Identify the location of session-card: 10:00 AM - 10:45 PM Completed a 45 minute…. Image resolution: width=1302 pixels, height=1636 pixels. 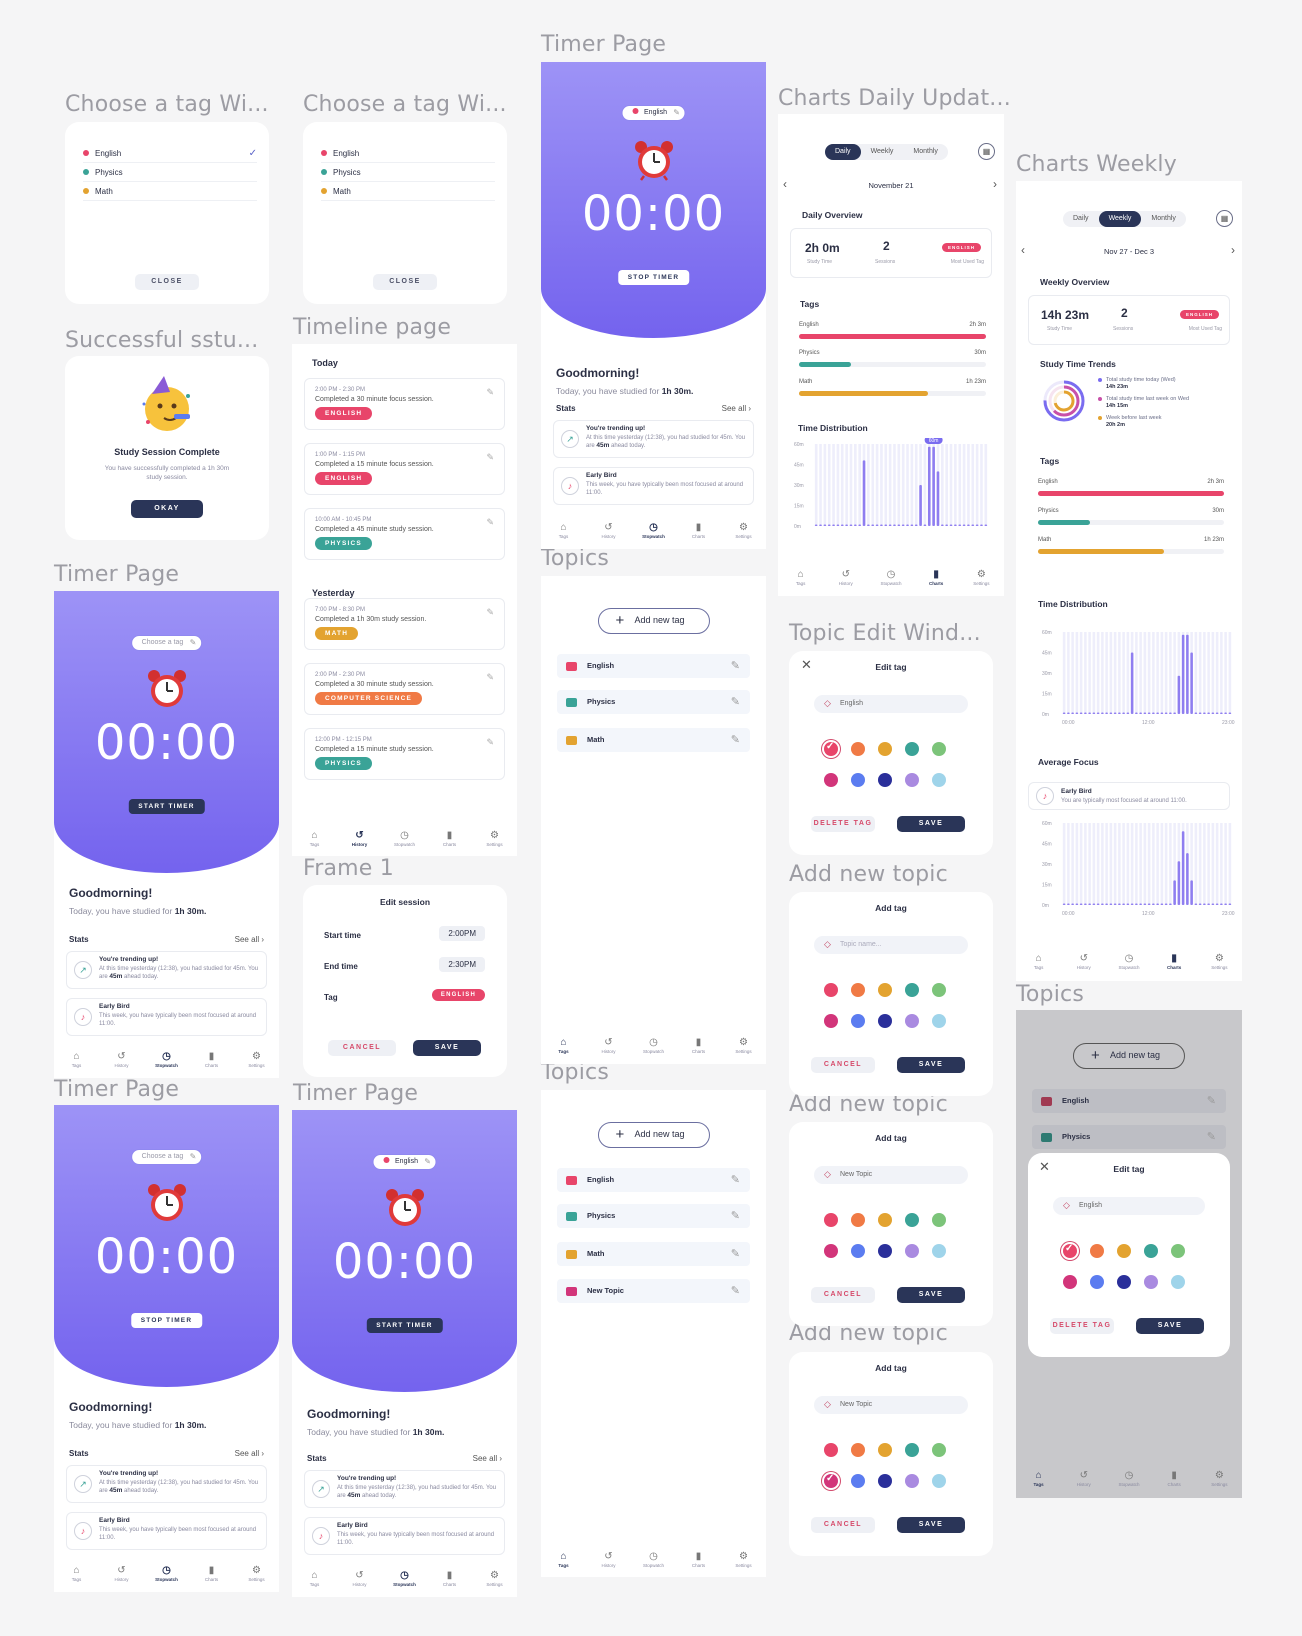
(404, 534).